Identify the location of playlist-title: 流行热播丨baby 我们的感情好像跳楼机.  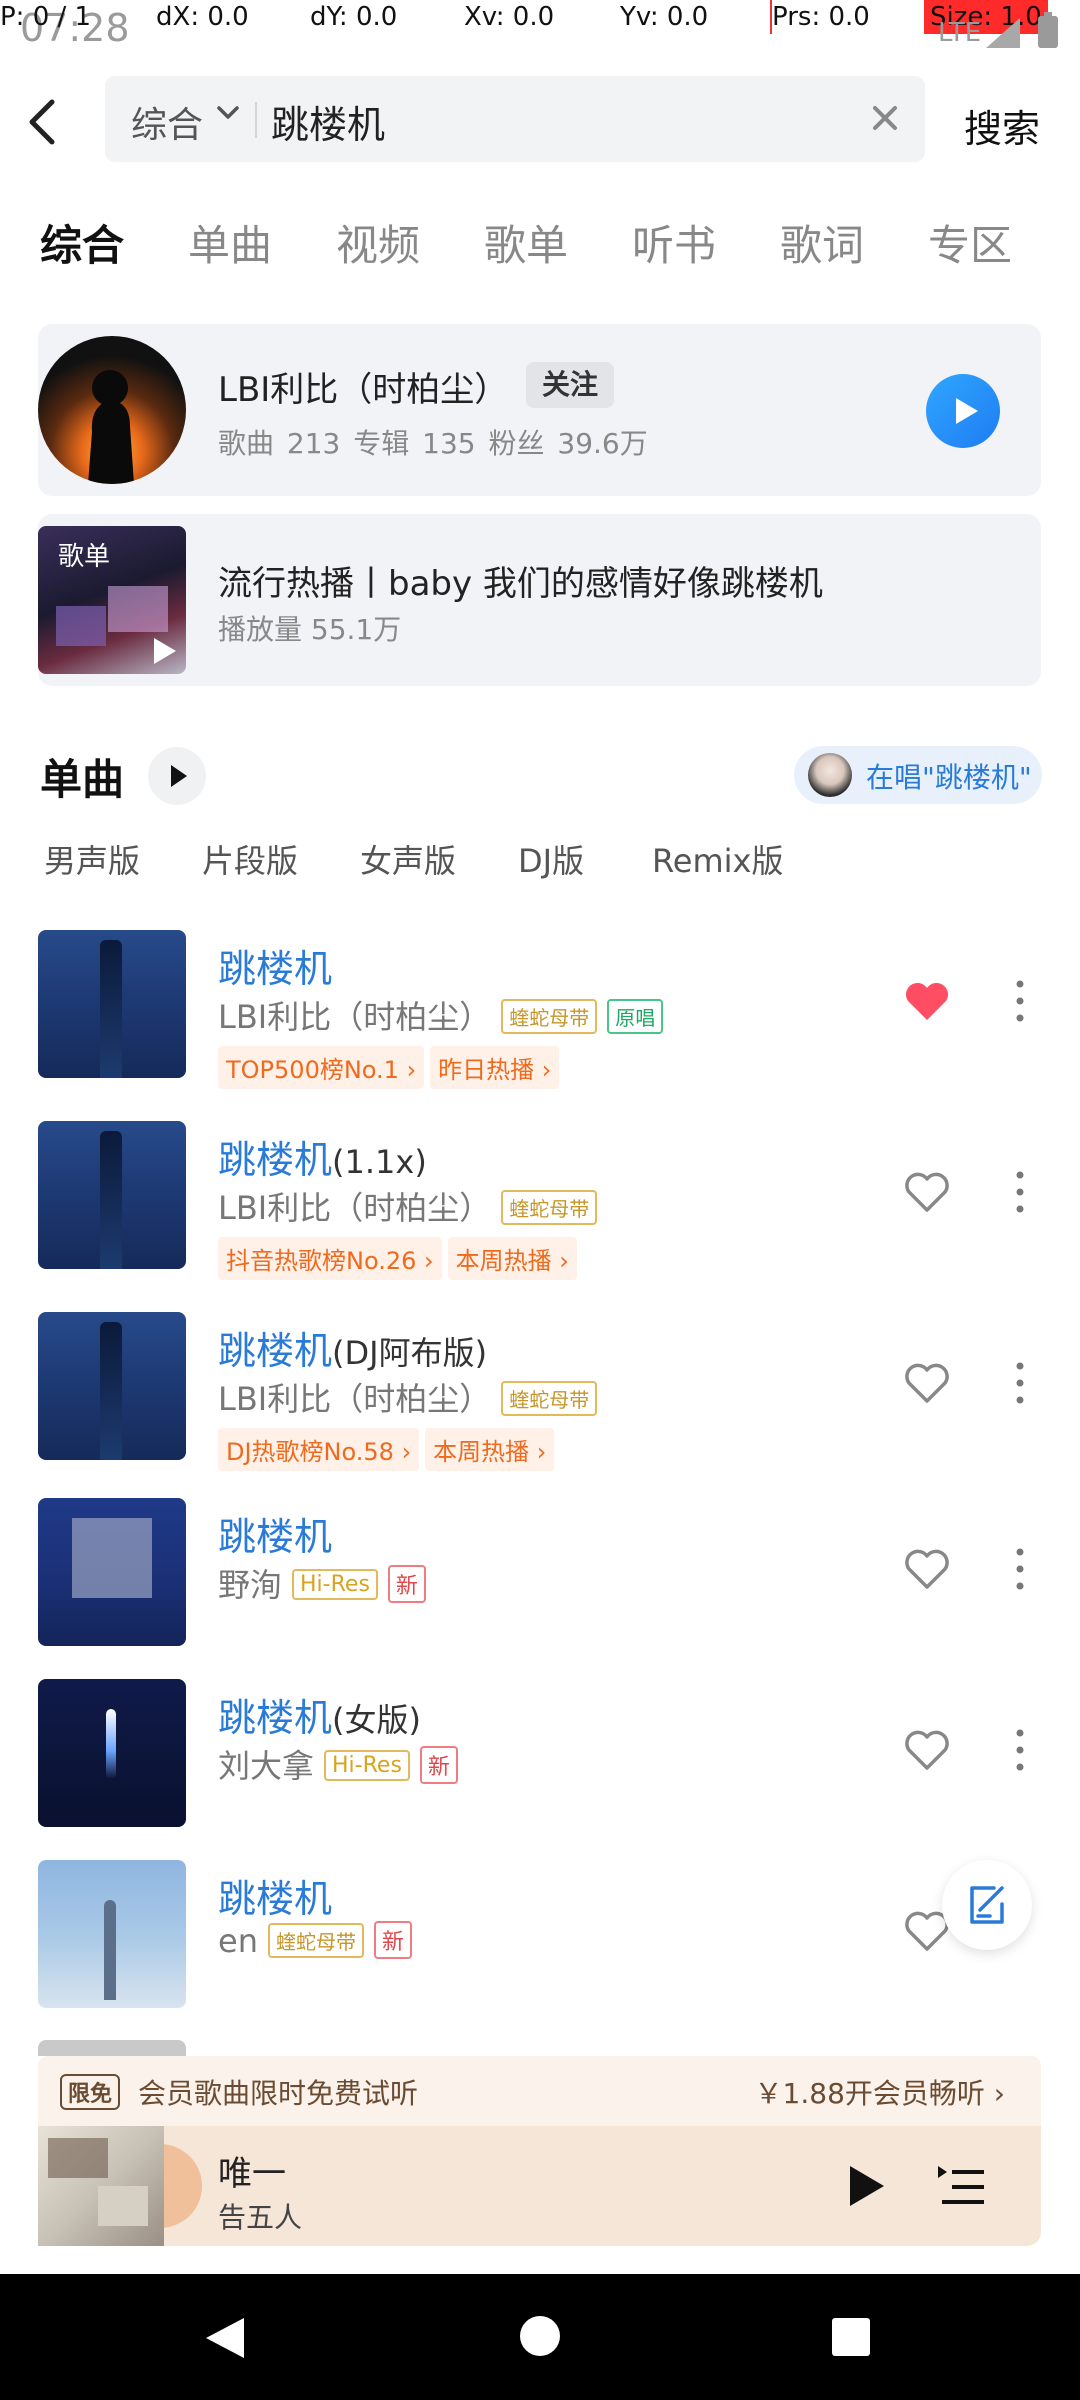
(520, 580).